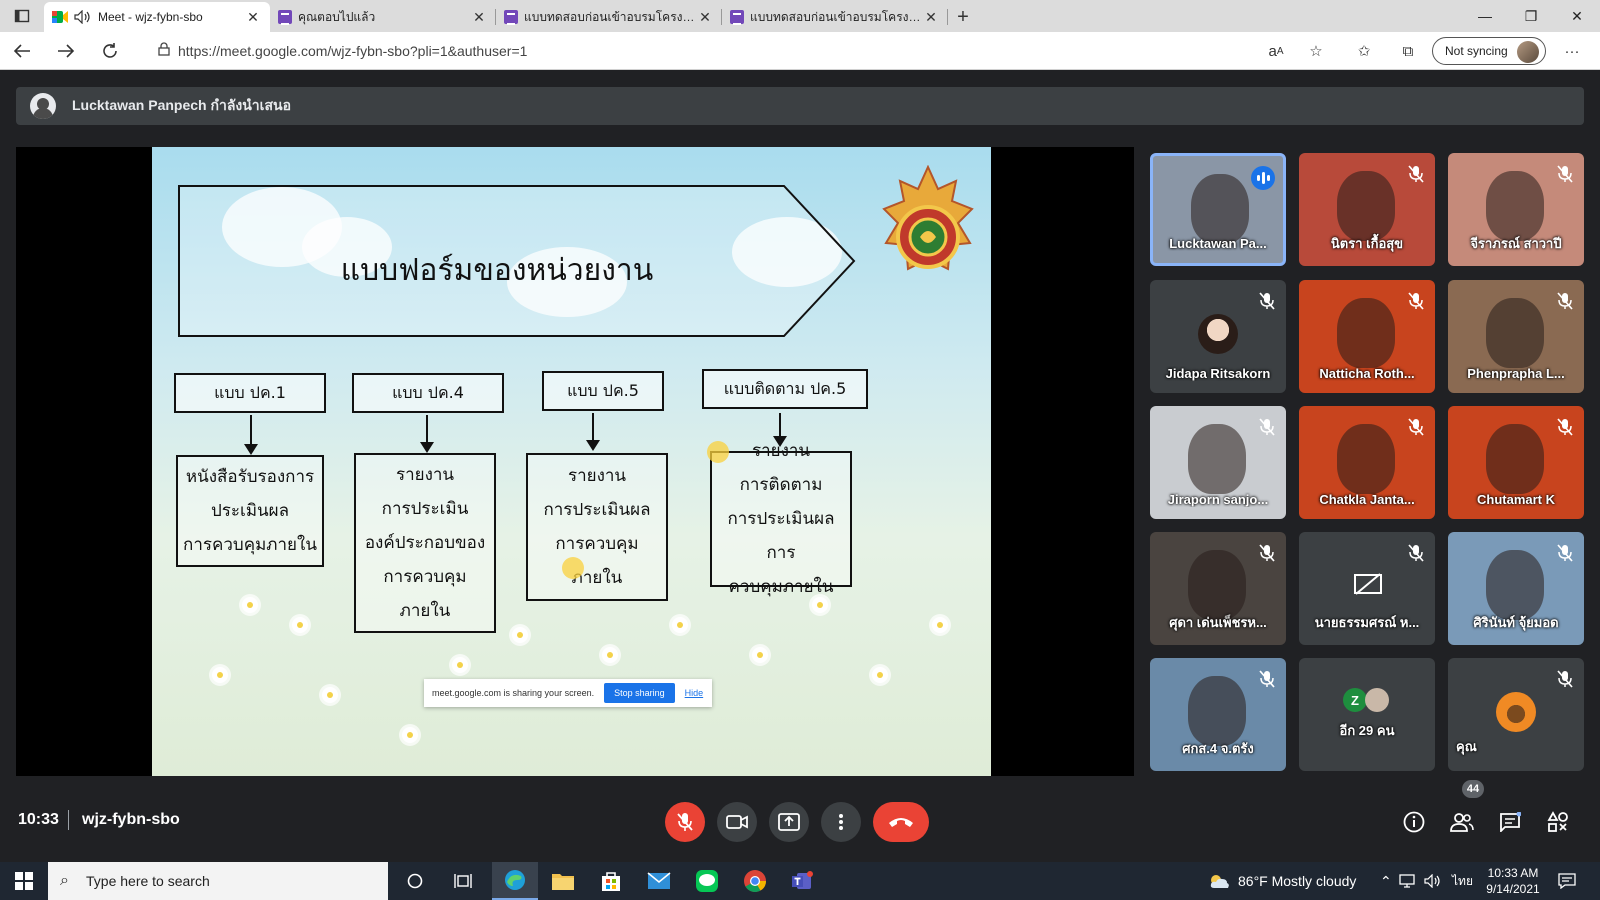 The height and width of the screenshot is (900, 1600). Describe the element at coordinates (428, 393) in the screenshot. I see `form-header-pk4: แบบ ปค.4` at that location.